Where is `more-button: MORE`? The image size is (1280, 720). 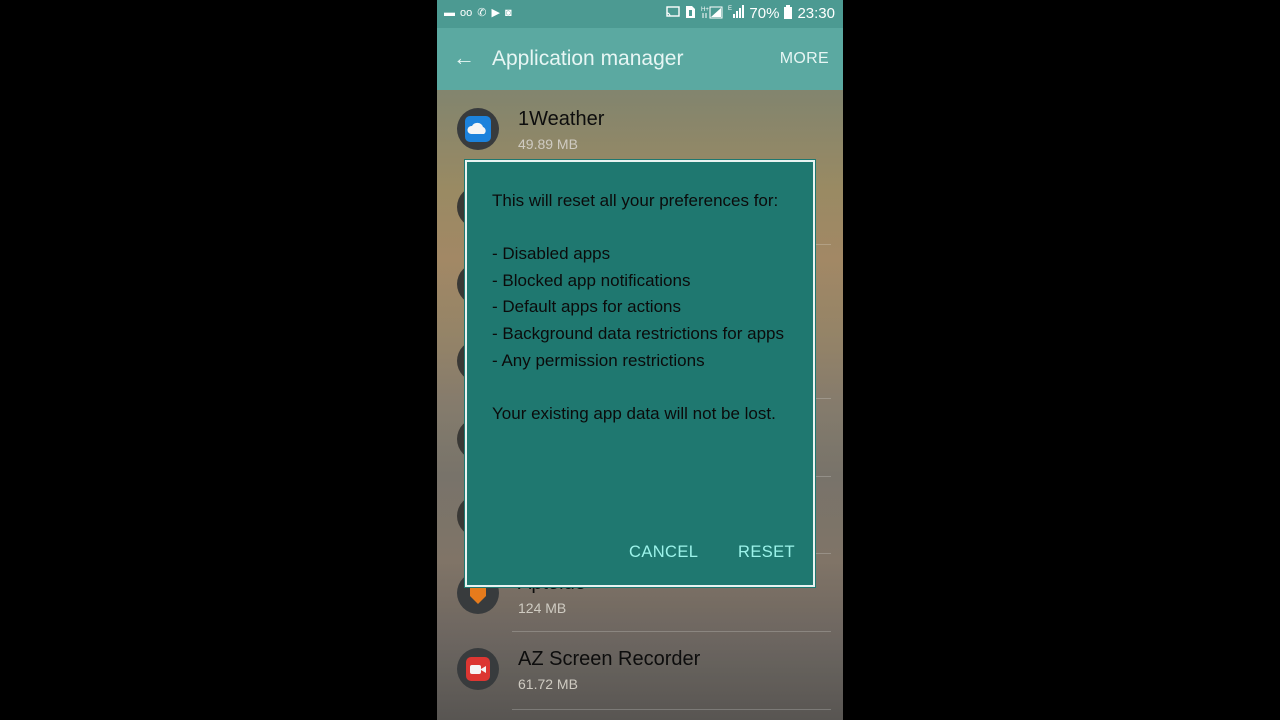
more-button: MORE is located at coordinates (804, 59).